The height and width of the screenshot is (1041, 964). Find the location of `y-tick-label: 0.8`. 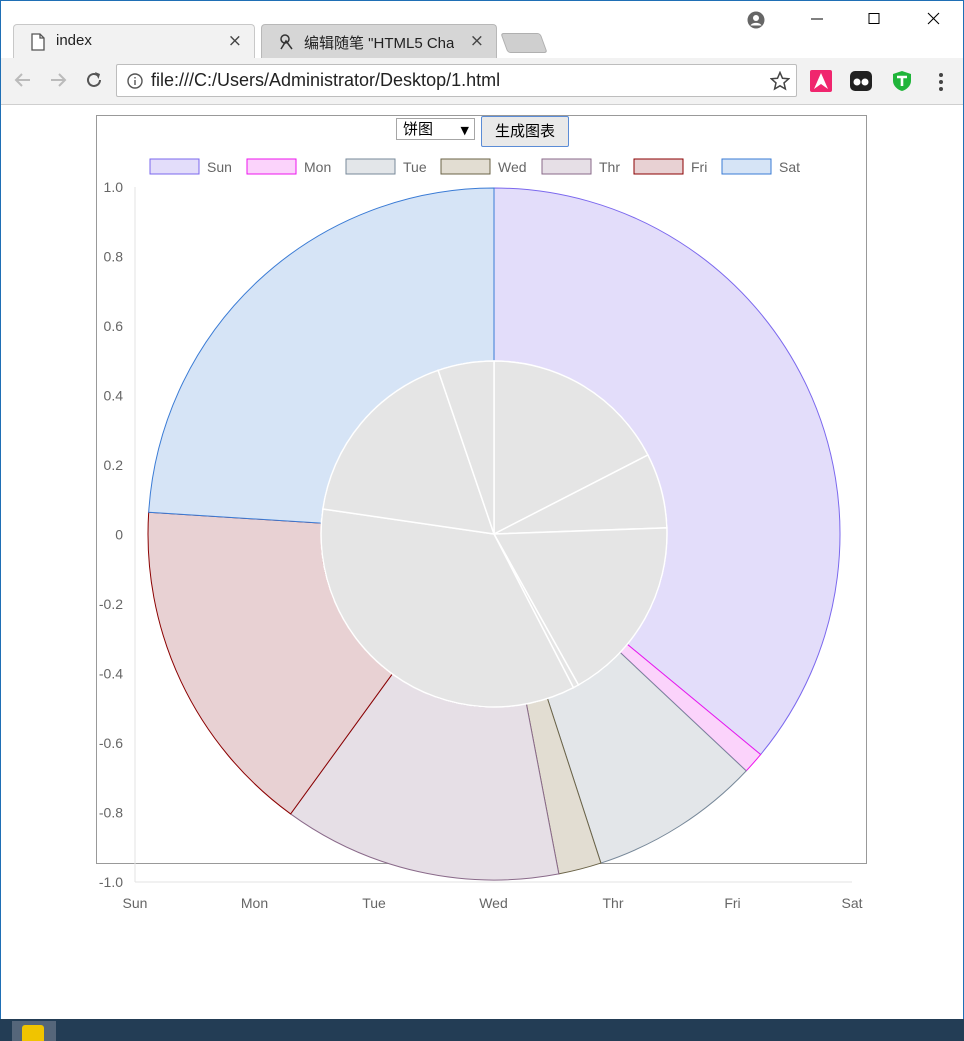

y-tick-label: 0.8 is located at coordinates (114, 257).